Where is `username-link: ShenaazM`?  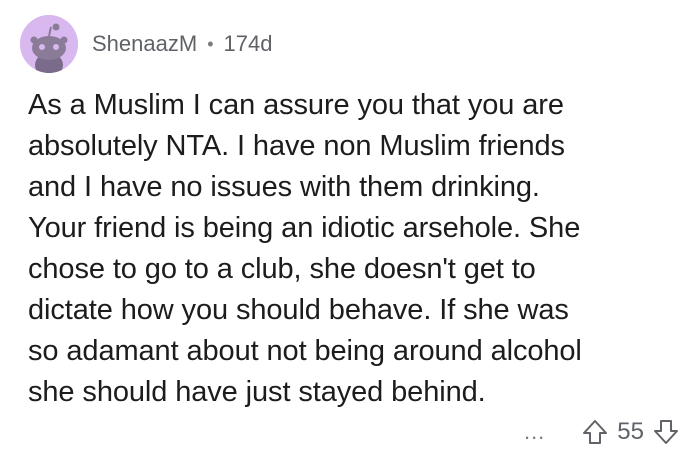
username-link: ShenaazM is located at coordinates (144, 44).